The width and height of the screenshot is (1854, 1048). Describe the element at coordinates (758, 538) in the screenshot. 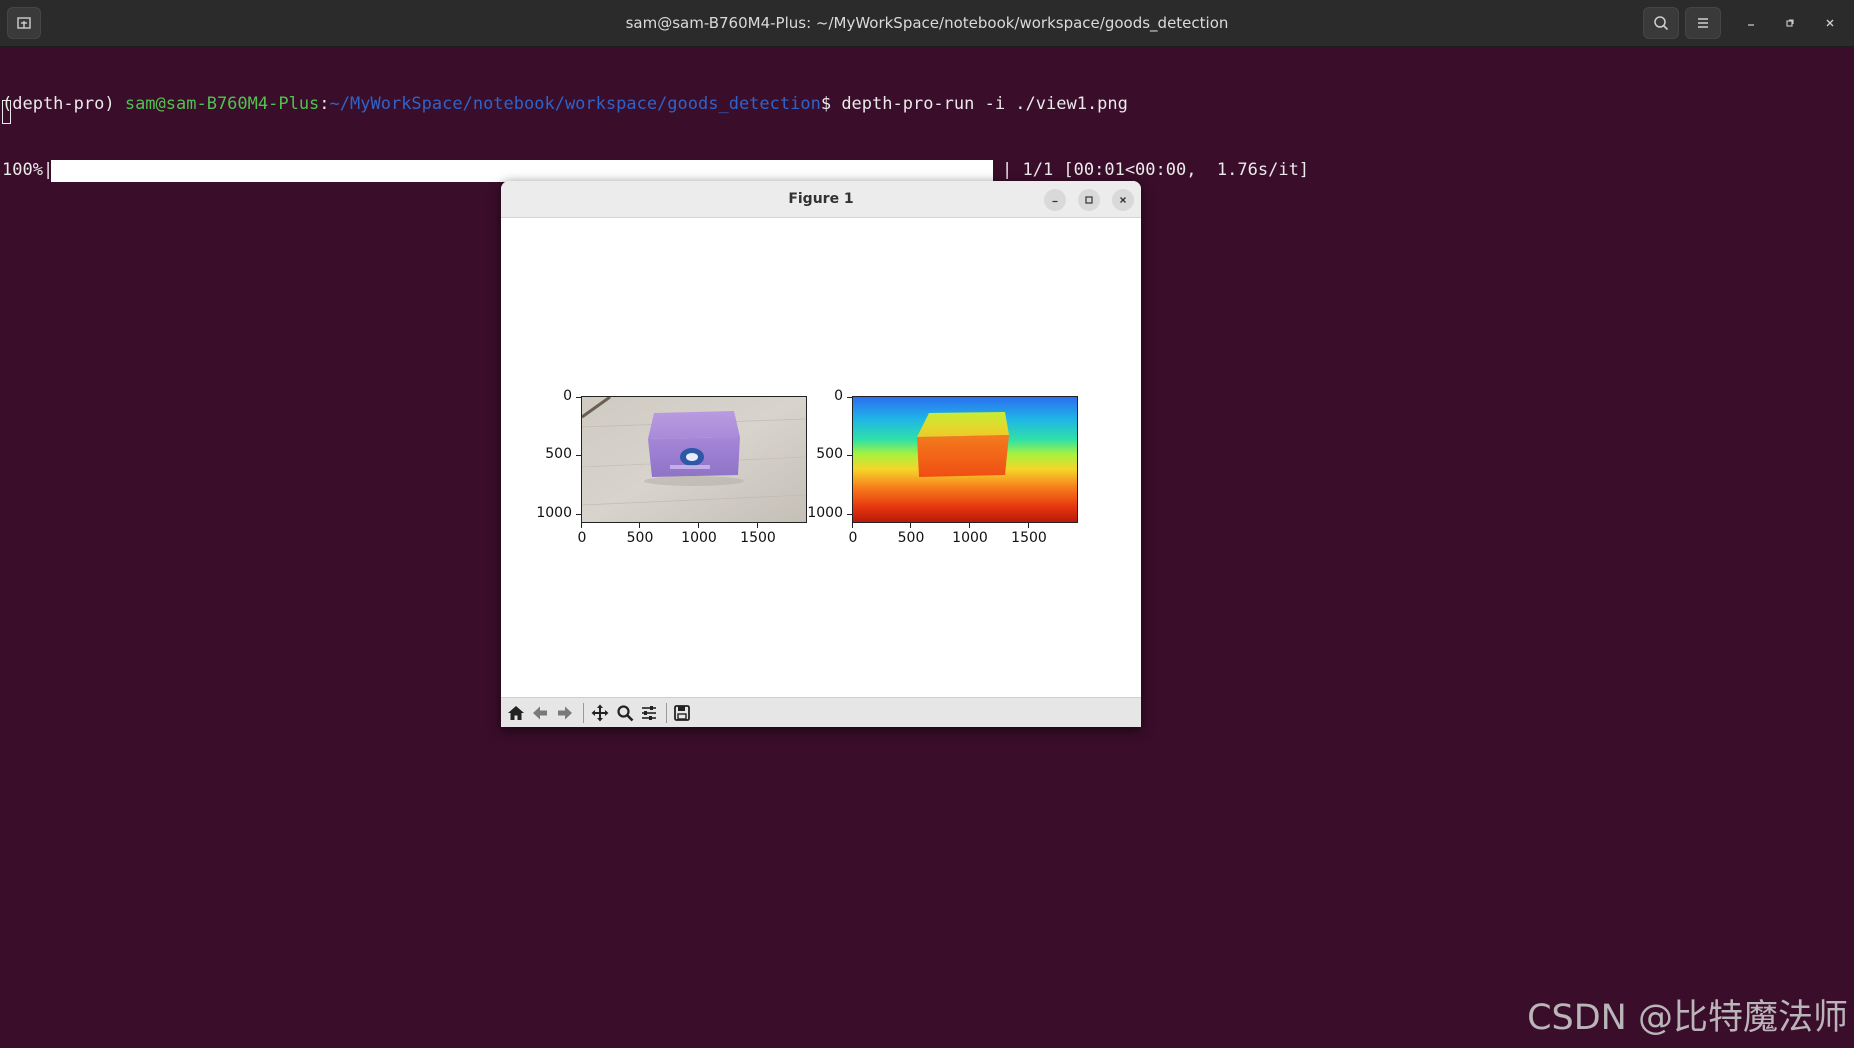

I see `left-xtick-1500: 1500` at that location.